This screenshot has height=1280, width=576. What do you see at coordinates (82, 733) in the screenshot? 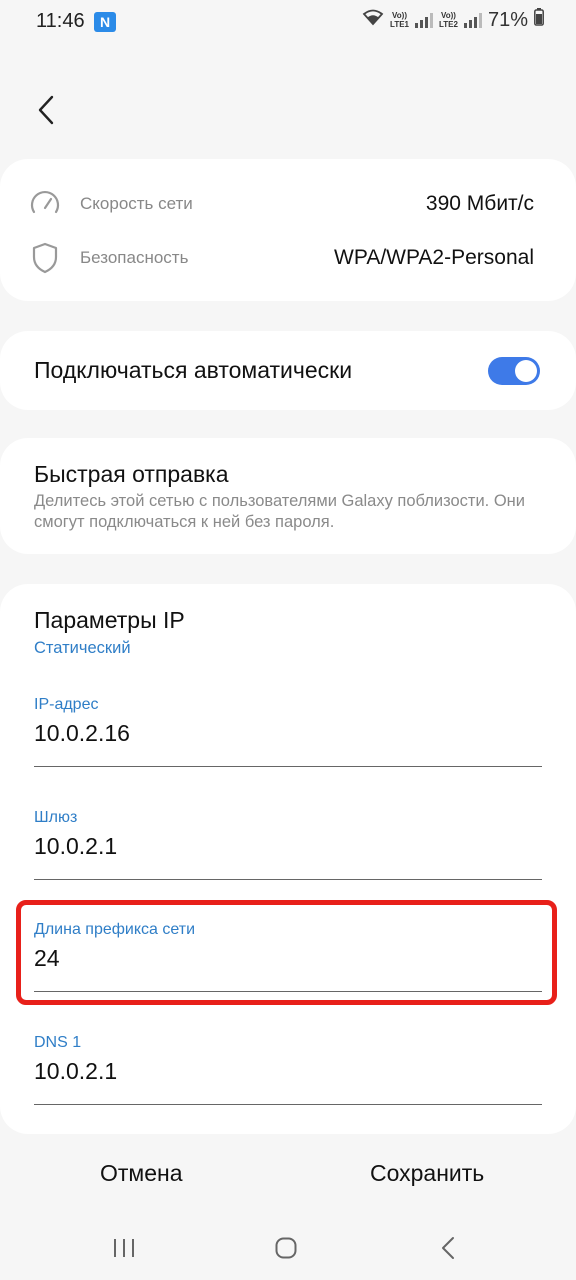
I see `ip-address-input: 10.0.2.16` at bounding box center [82, 733].